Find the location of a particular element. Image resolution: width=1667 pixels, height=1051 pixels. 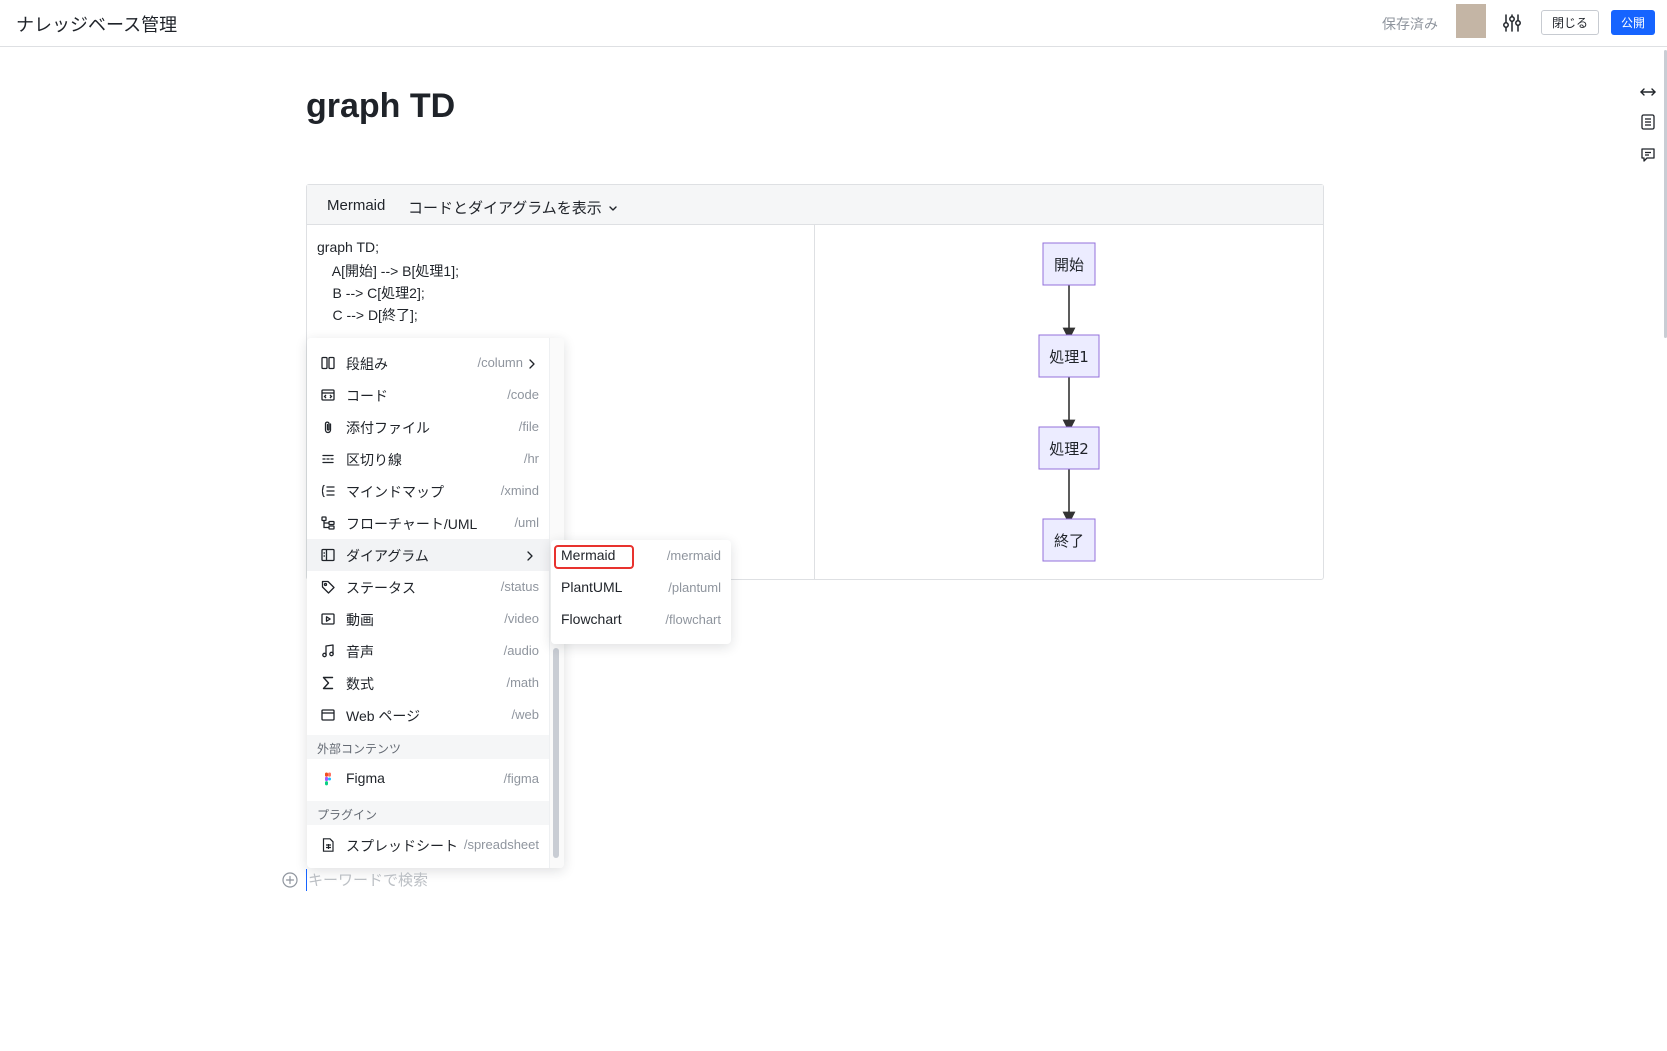

menu-item-label: 音声 is located at coordinates (360, 652).